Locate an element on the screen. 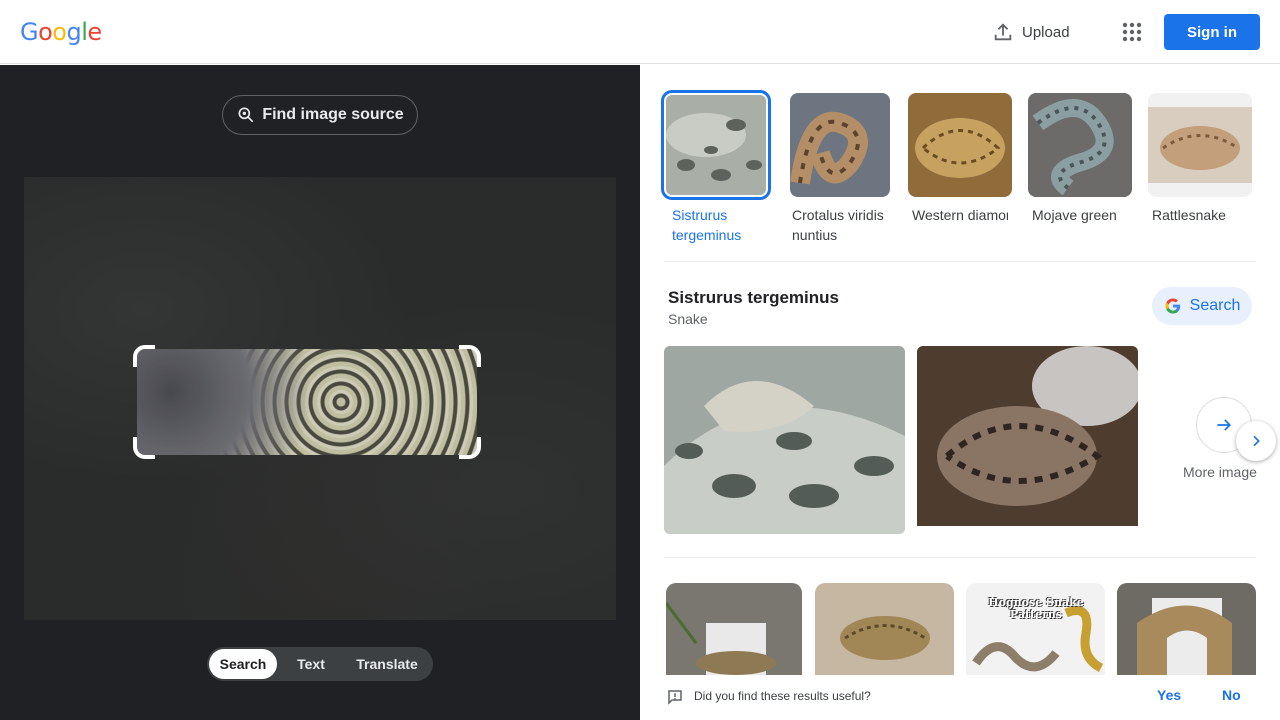 The height and width of the screenshot is (720, 1280). feedback-yes-button: Yes is located at coordinates (1169, 695).